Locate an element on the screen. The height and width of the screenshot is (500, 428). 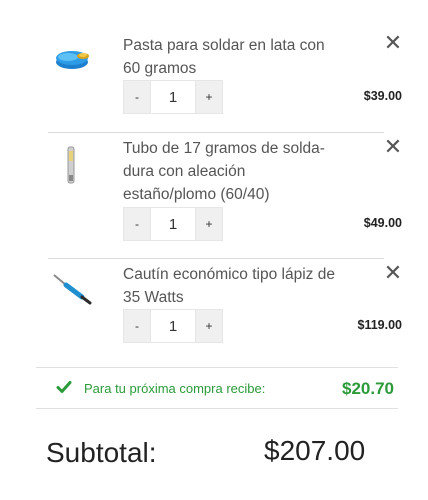
product-name: Pasta para soldar en lata con 60 gramos is located at coordinates (230, 57).